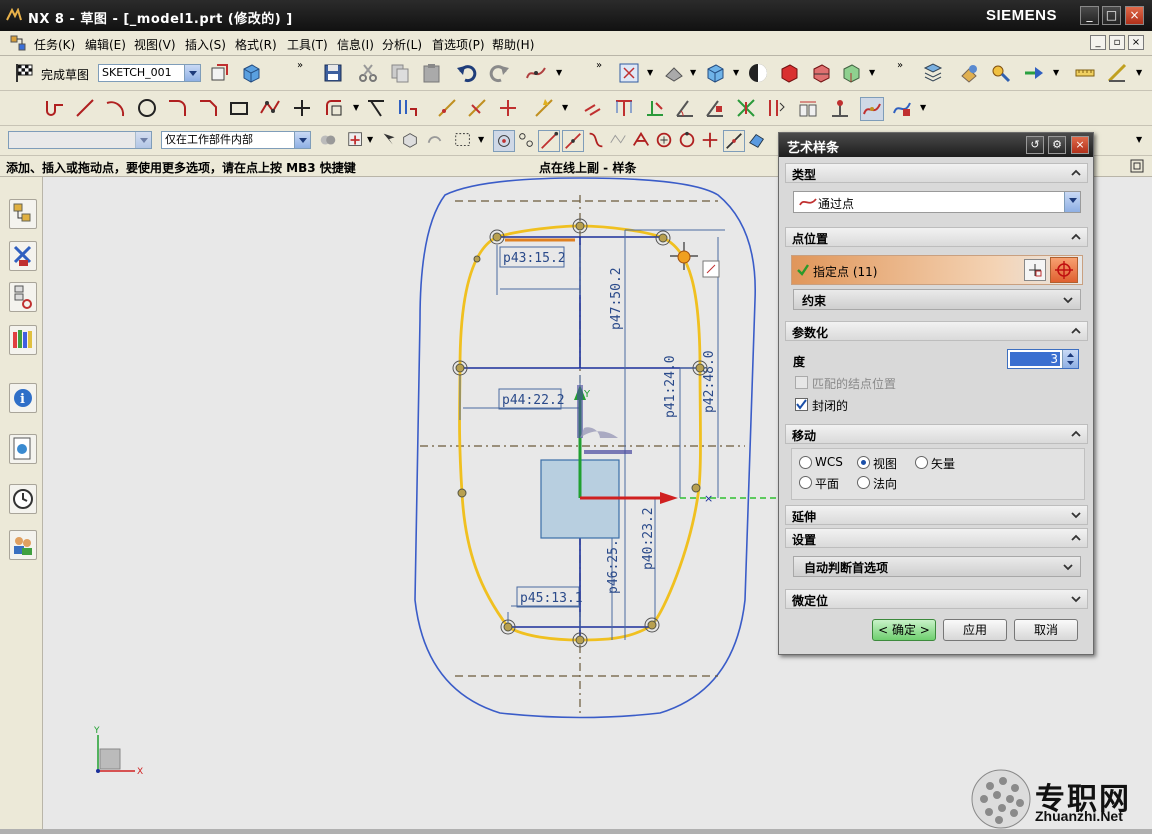 The height and width of the screenshot is (834, 1152). Describe the element at coordinates (1035, 145) in the screenshot. I see `reset-icon: ↺` at that location.